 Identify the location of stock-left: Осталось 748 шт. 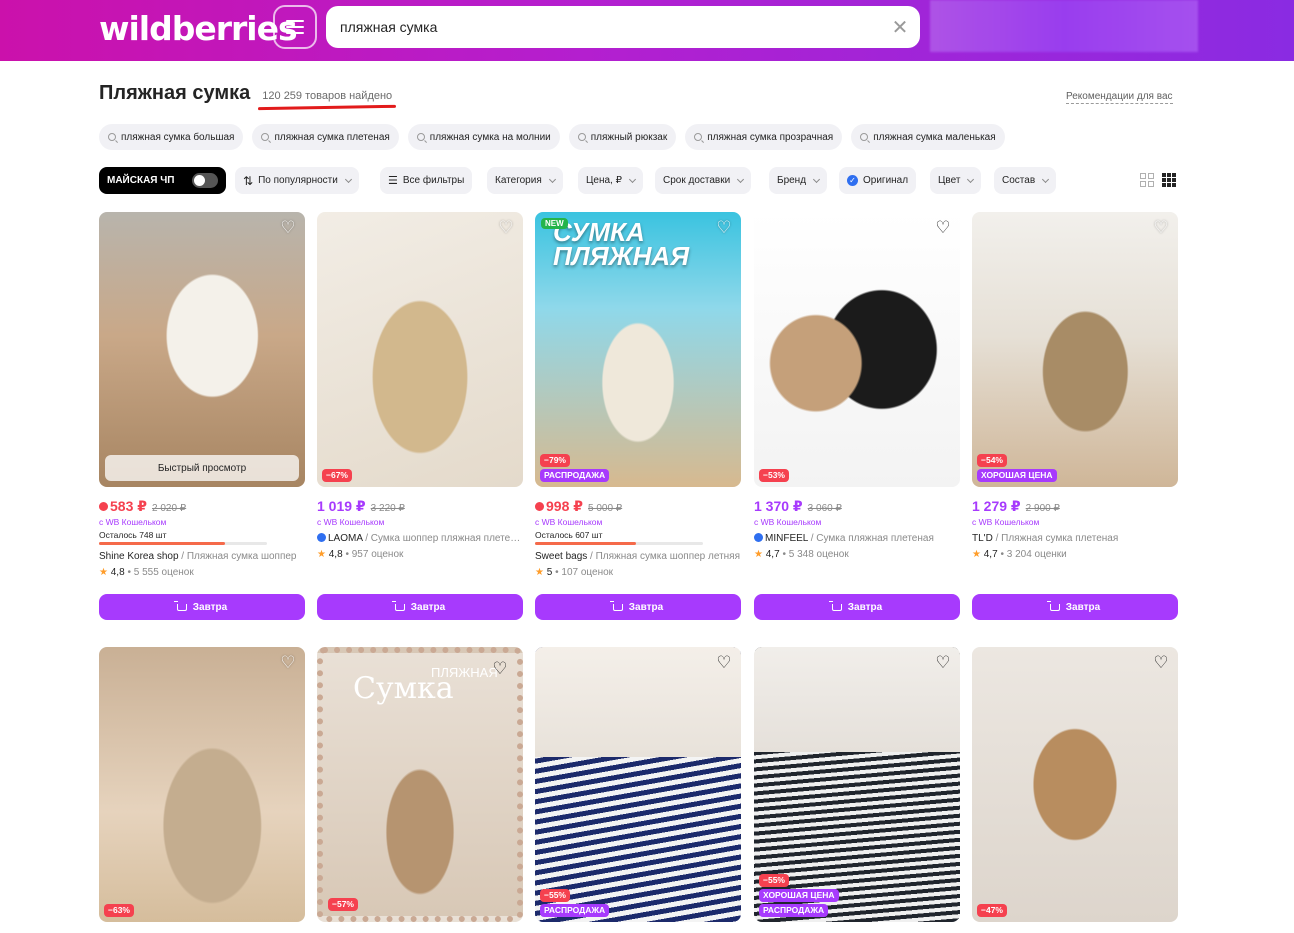
(133, 535).